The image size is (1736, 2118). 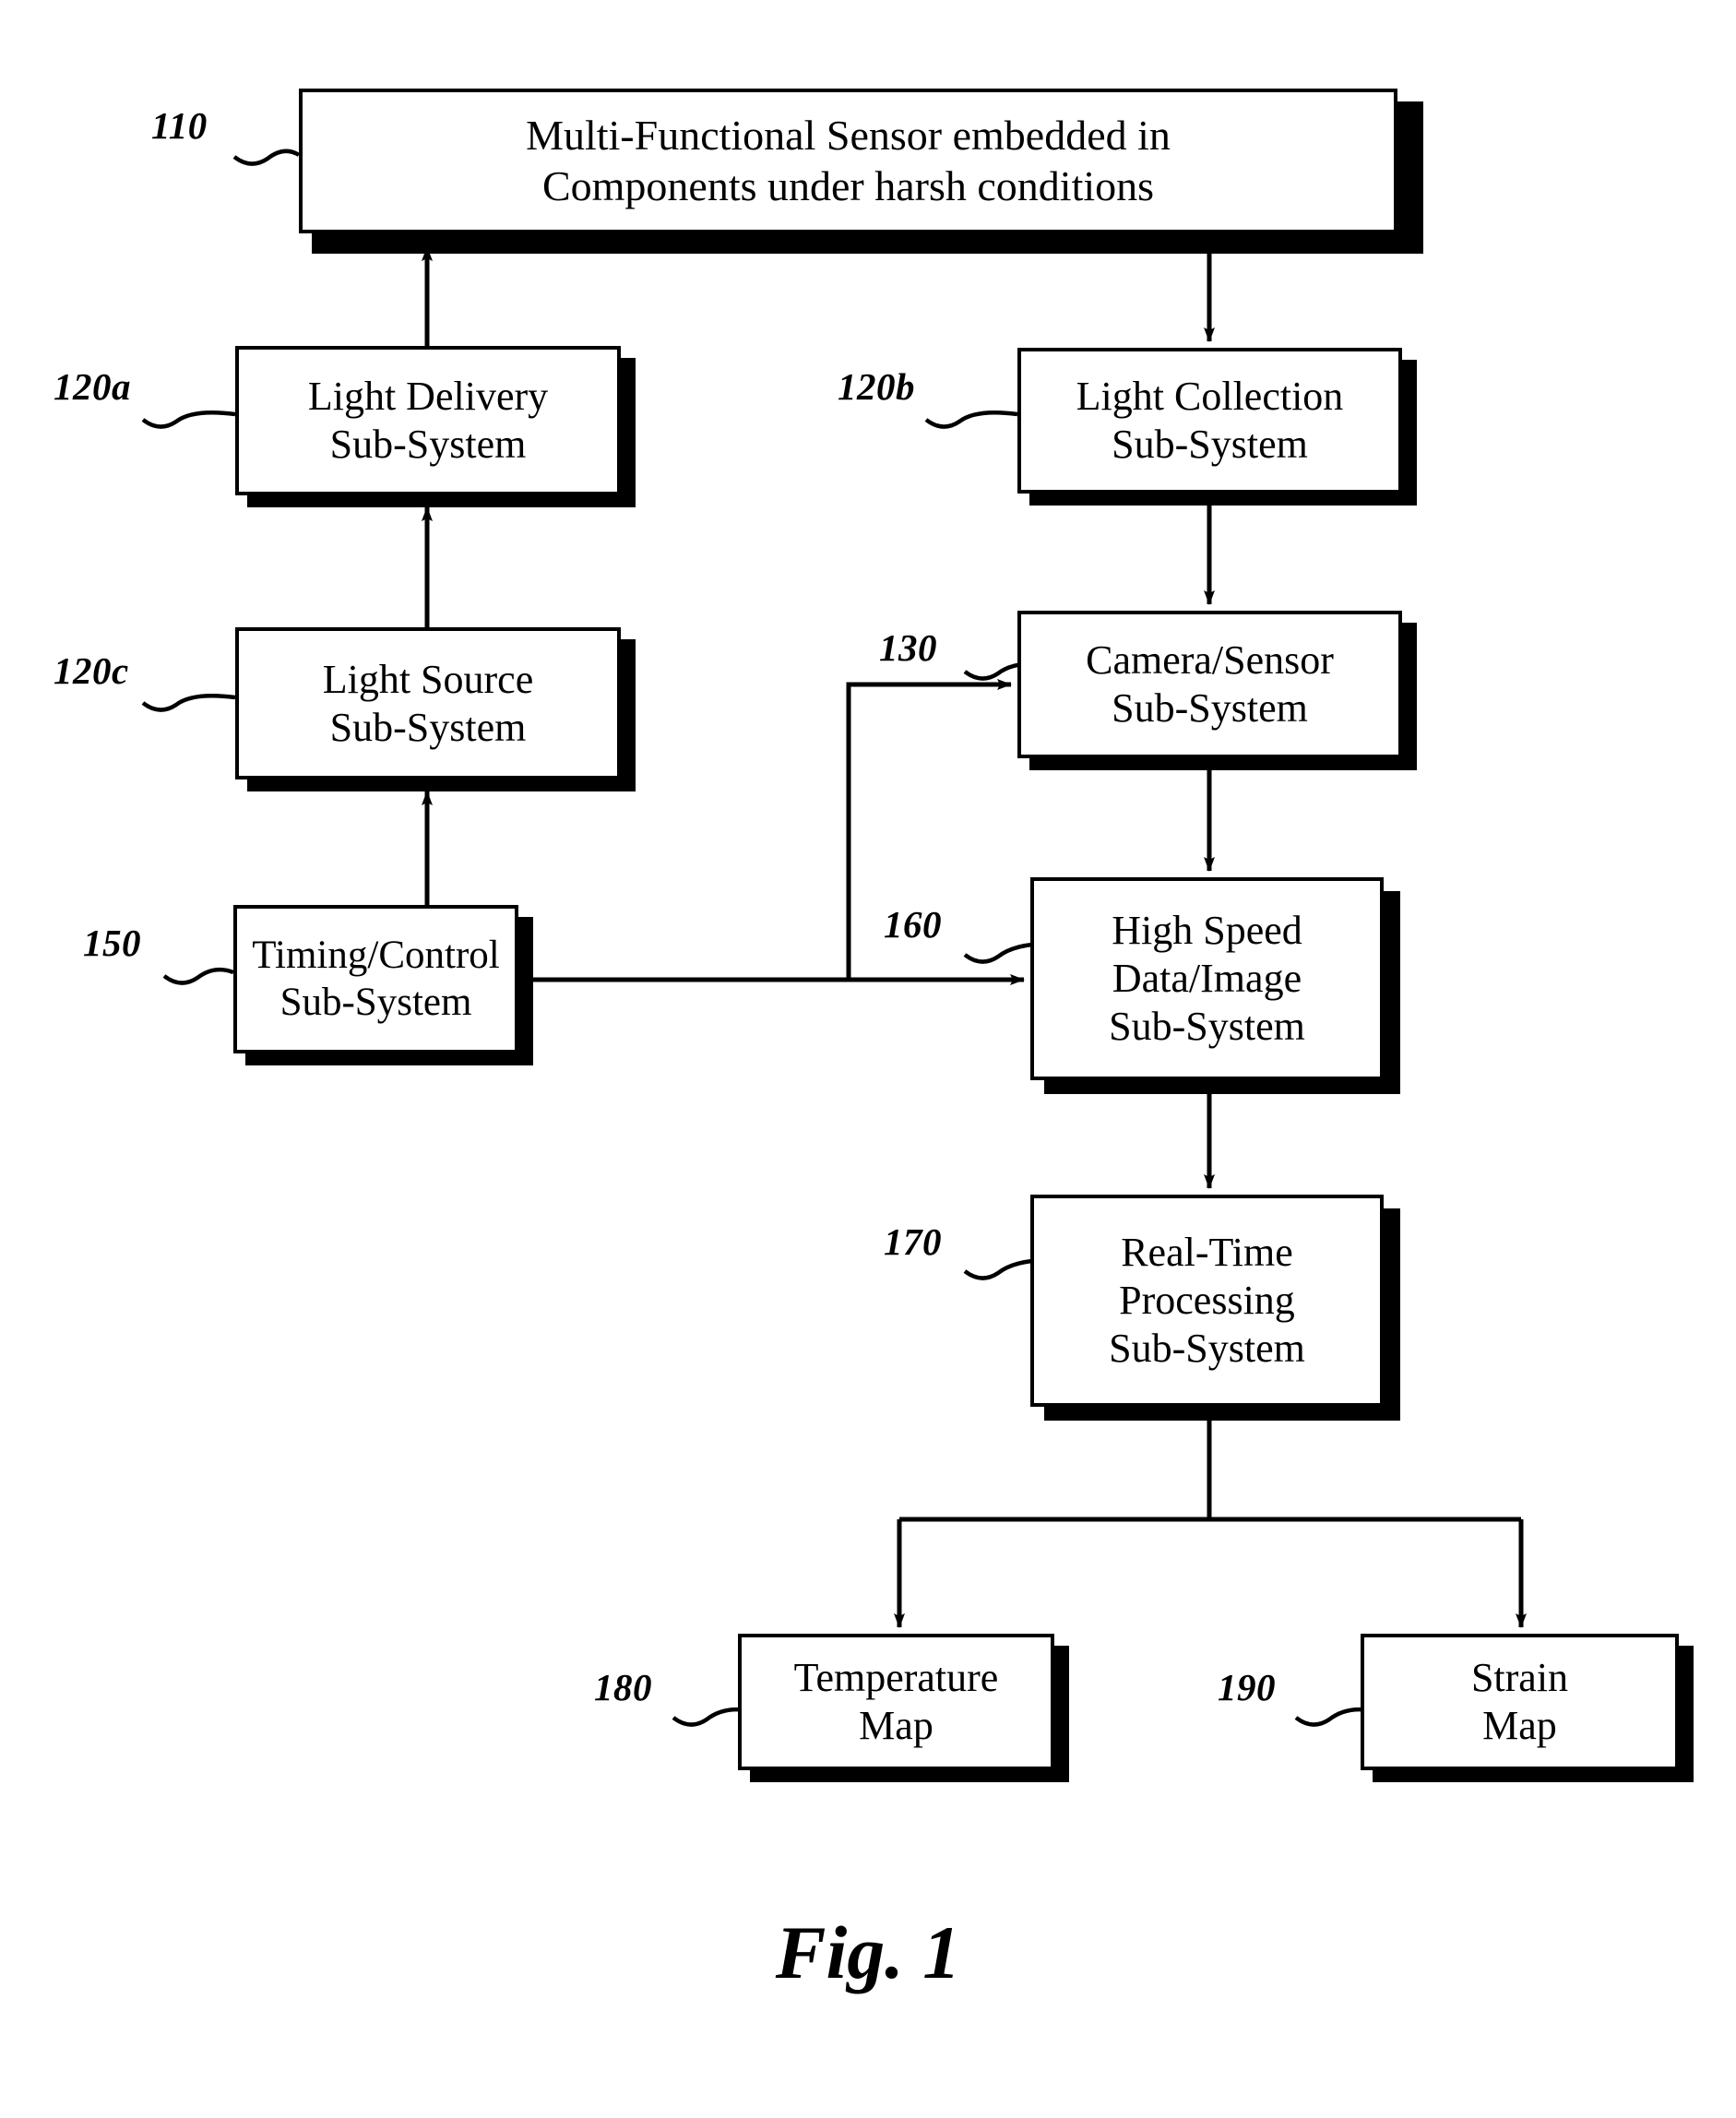 What do you see at coordinates (188, 702) in the screenshot?
I see `leader-120c` at bounding box center [188, 702].